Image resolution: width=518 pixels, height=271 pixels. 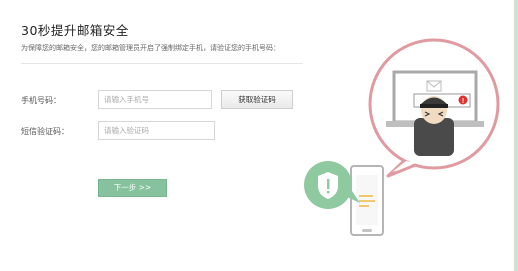 I want to click on right-border, so click(x=516, y=135).